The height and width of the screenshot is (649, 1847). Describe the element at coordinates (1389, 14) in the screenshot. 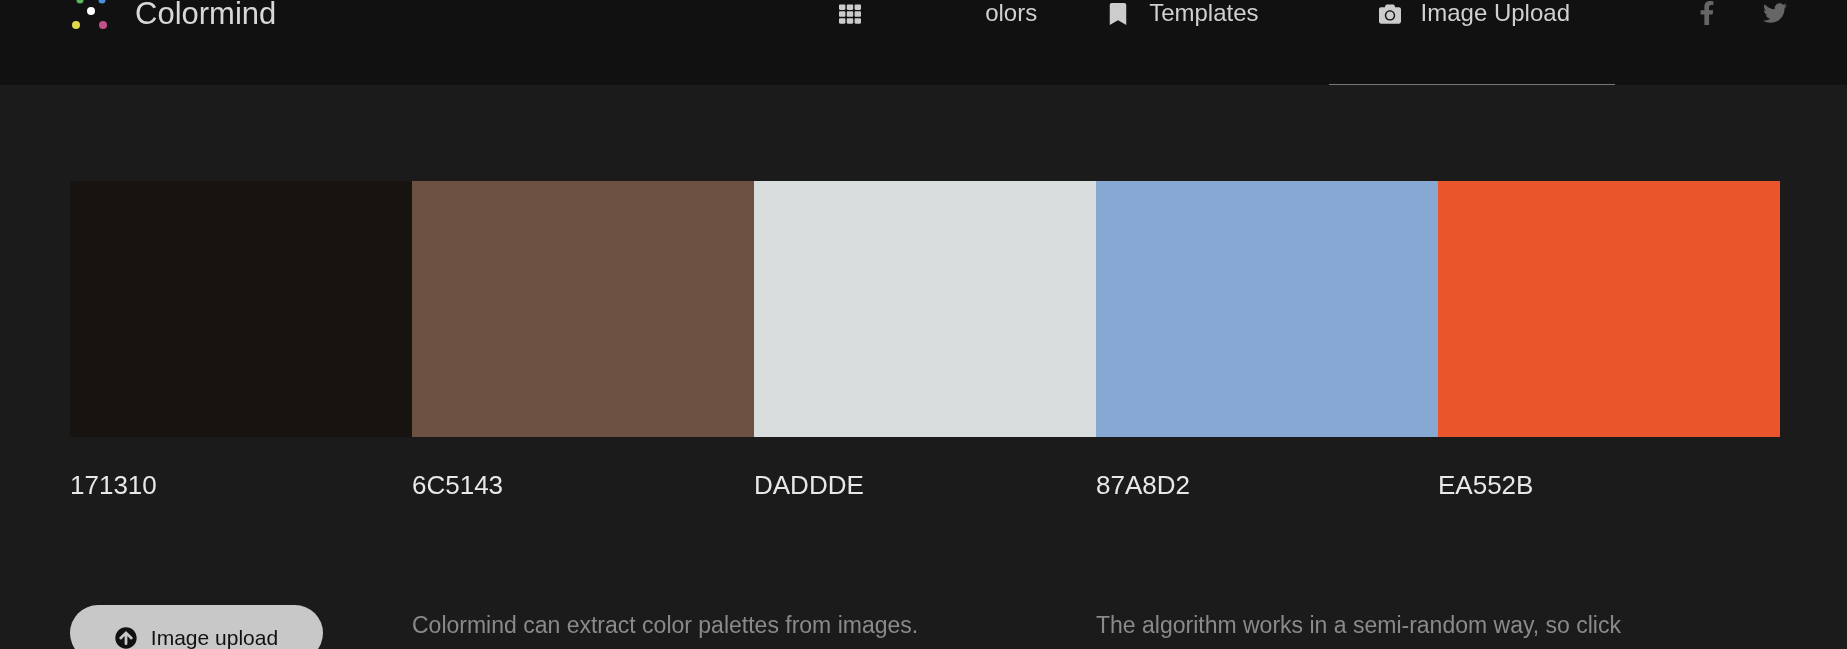

I see `camera-icon` at that location.